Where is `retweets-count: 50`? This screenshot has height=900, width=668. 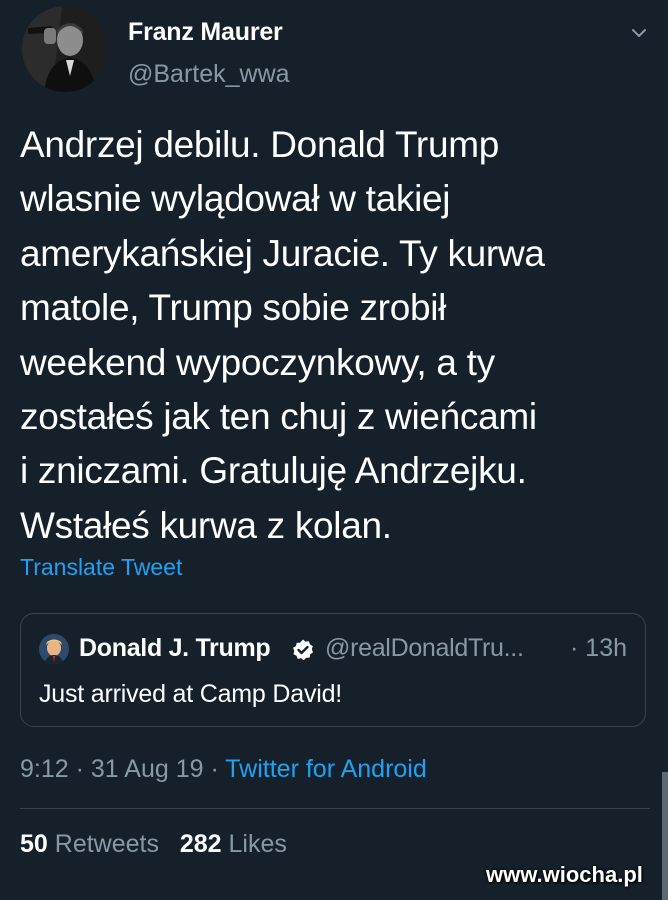 retweets-count: 50 is located at coordinates (34, 844).